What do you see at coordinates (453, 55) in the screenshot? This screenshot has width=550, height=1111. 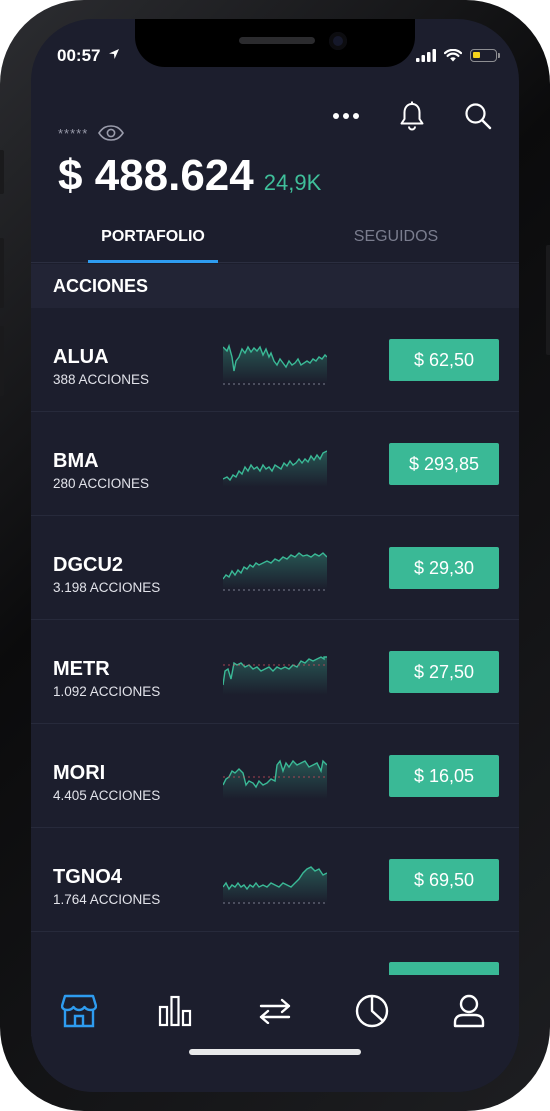 I see `wifi-icon` at bounding box center [453, 55].